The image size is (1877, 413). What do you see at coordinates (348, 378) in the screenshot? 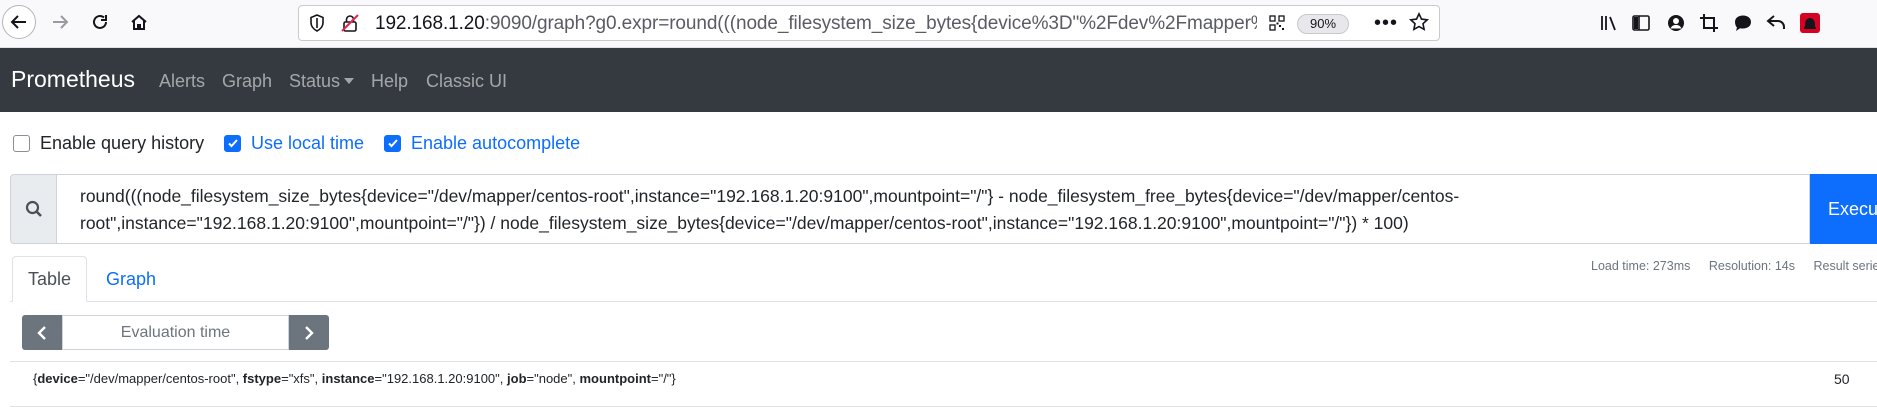
I see `label-key: instance` at bounding box center [348, 378].